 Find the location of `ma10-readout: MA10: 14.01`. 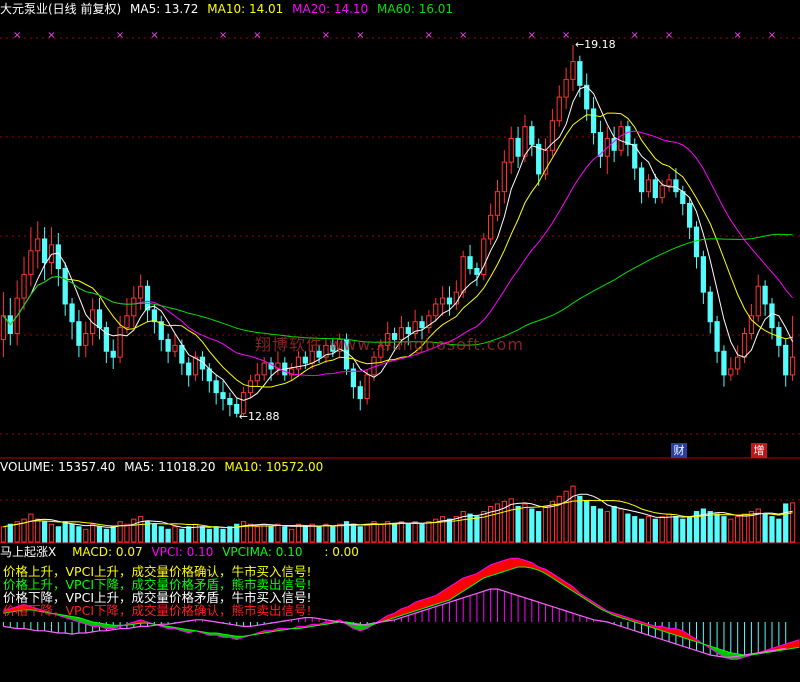

ma10-readout: MA10: 14.01 is located at coordinates (245, 9).